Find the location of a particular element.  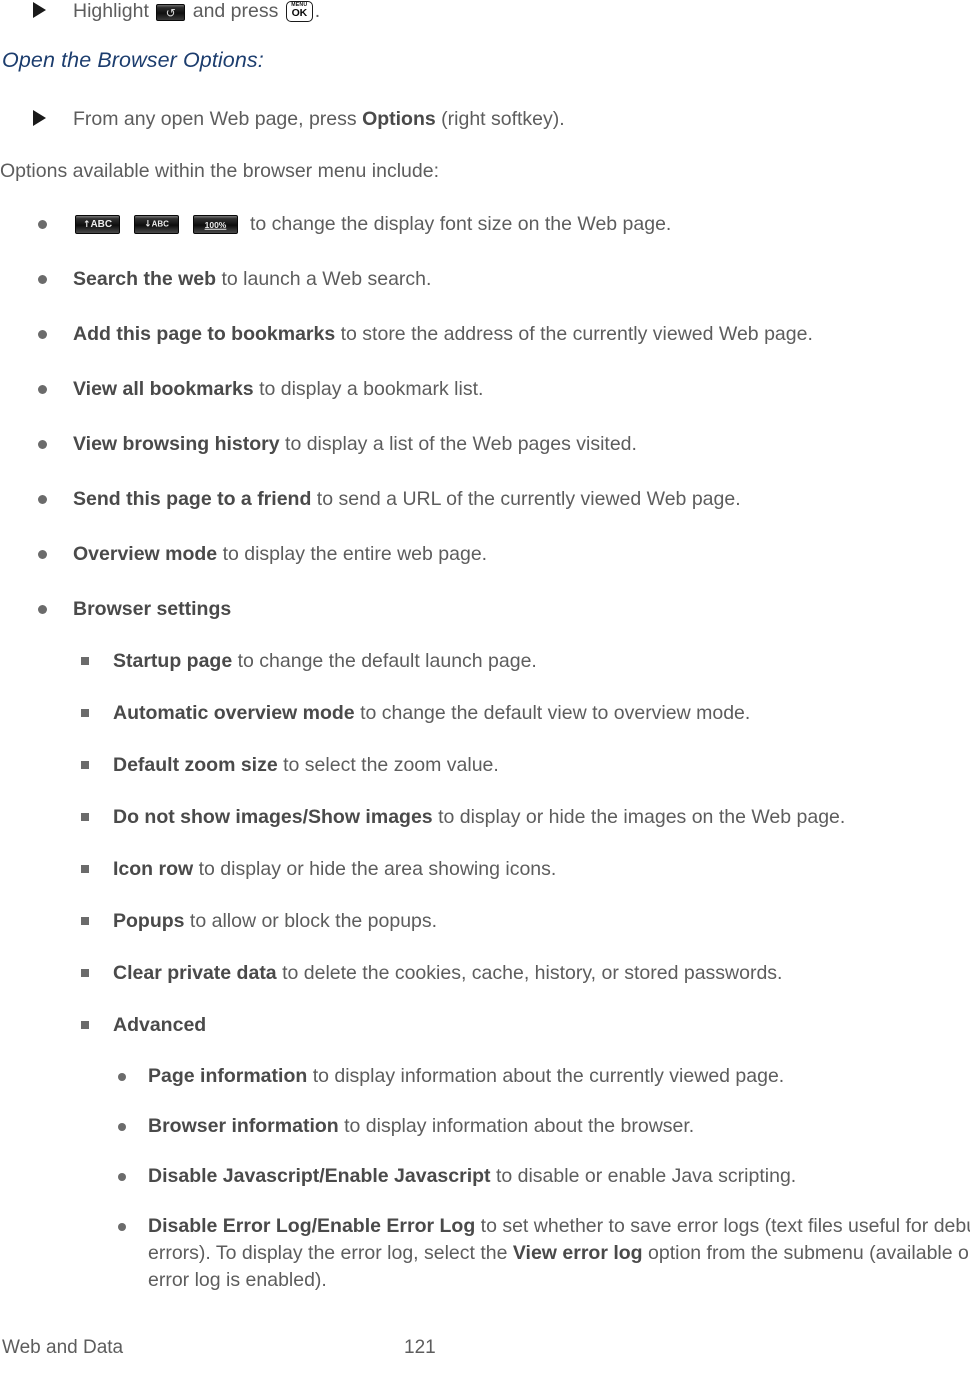

option-search-the-web: Search the web to launch a Web search. is located at coordinates (485, 280).